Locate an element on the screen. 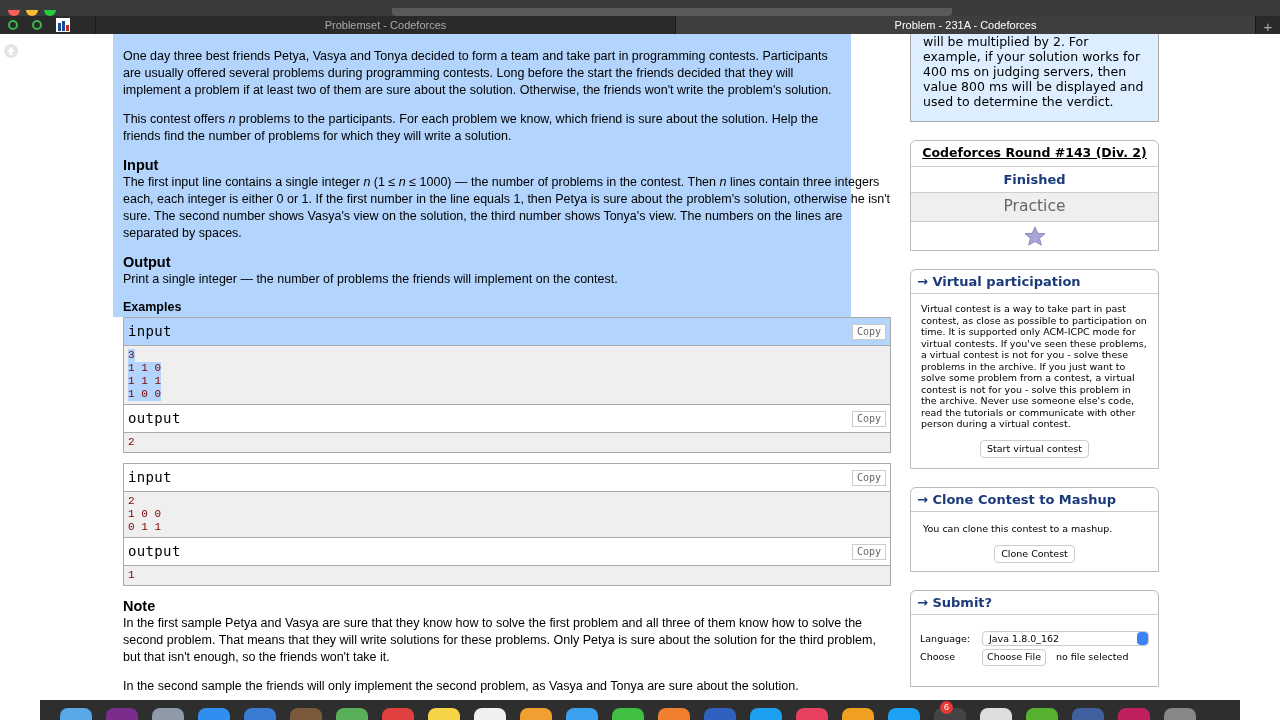 This screenshot has width=1280, height=720. box-title: → Clone Contest to Mashup is located at coordinates (1034, 500).